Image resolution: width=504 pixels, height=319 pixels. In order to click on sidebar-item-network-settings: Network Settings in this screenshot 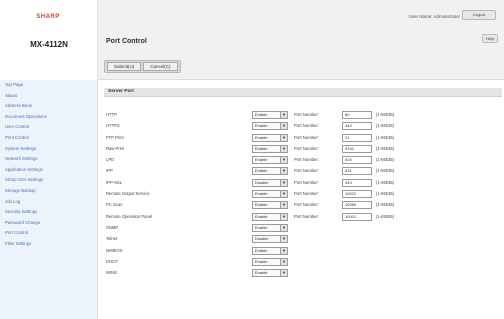, I will do `click(48, 159)`.